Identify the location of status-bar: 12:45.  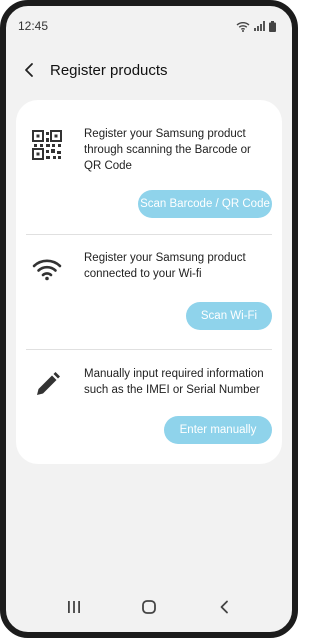
(149, 26).